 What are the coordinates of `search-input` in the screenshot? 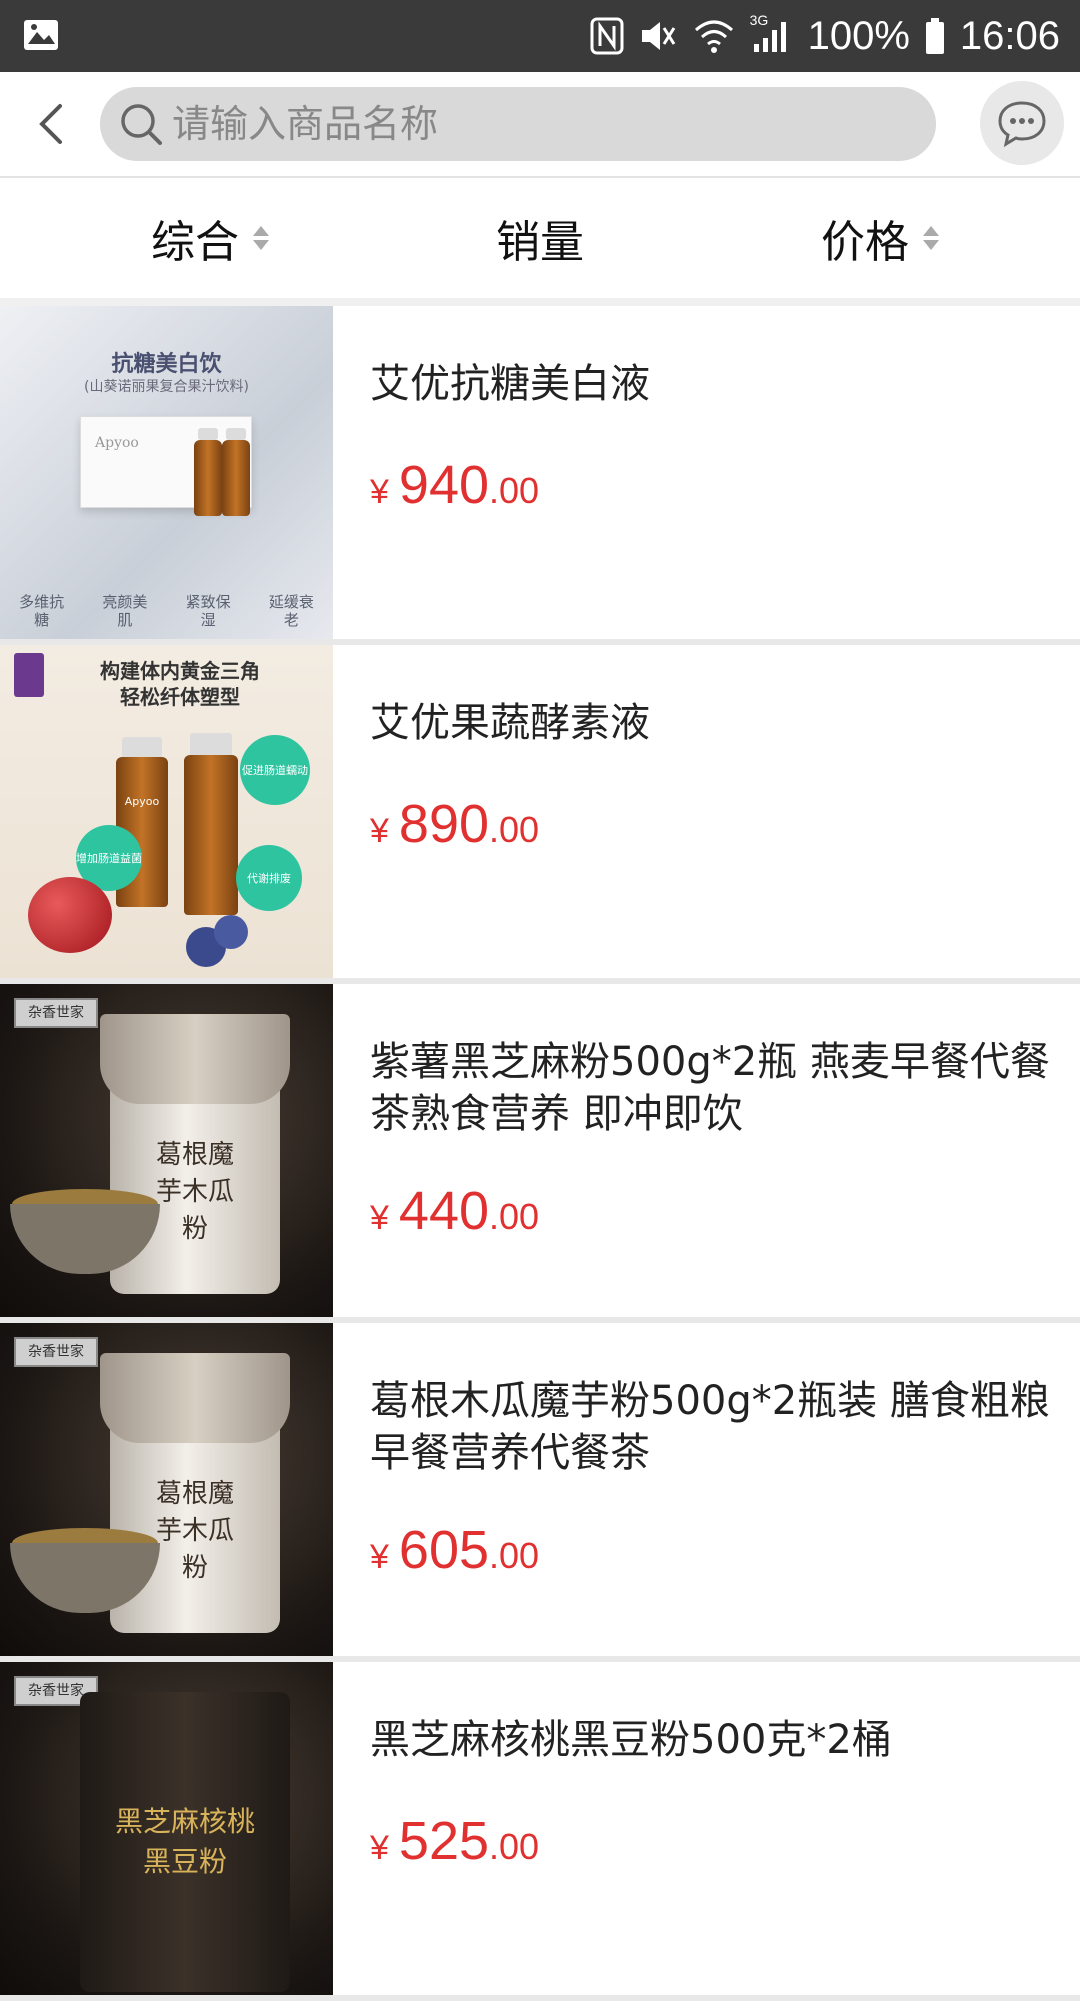 It's located at (542, 124).